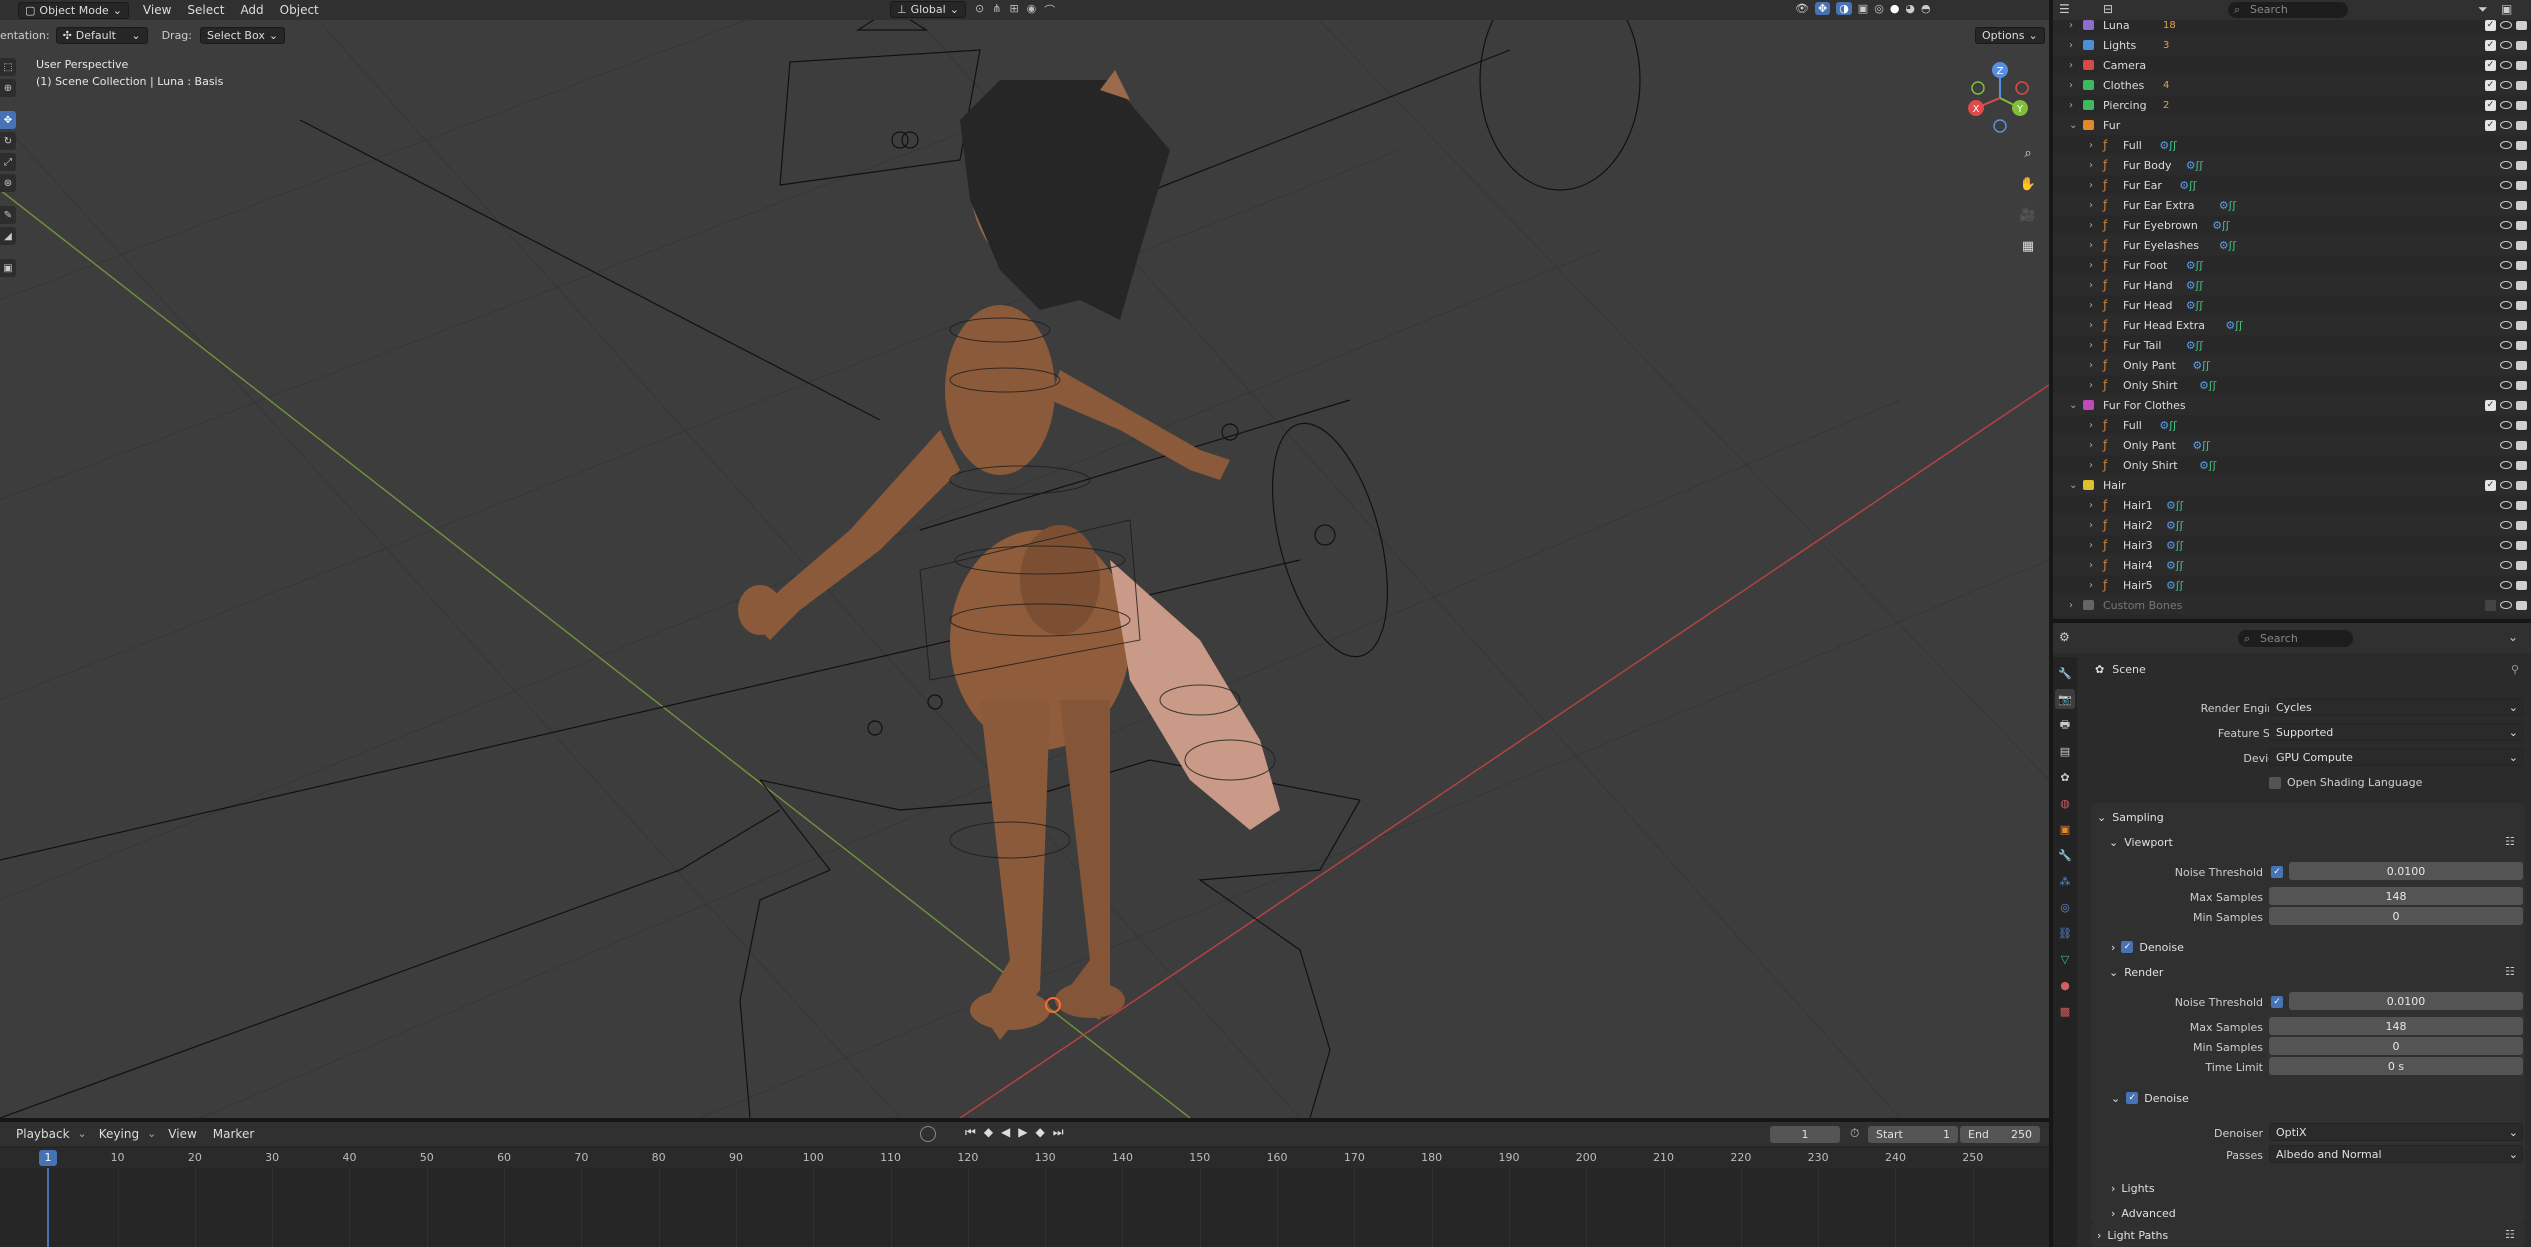  Describe the element at coordinates (2292, 185) in the screenshot. I see `outliner-row: › ƒ Fur Ear ⚙ʃʃ` at that location.